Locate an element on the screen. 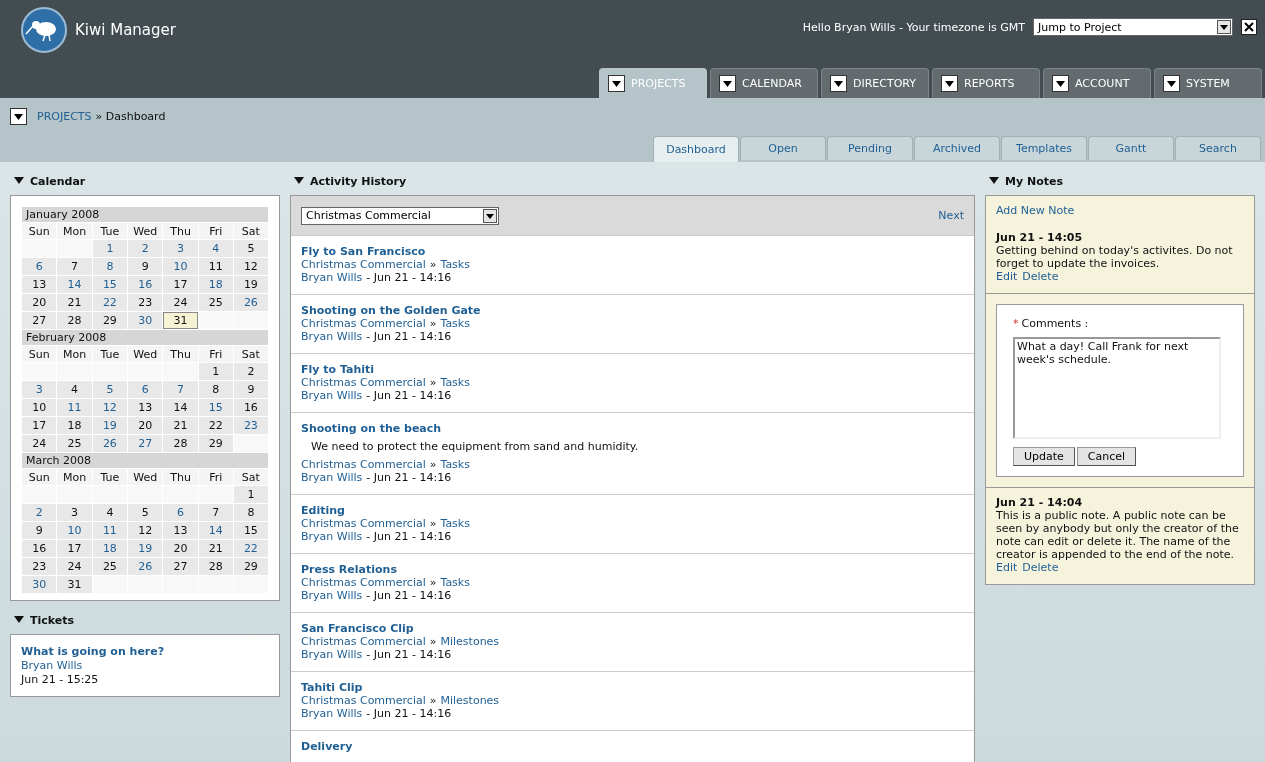  sub-tab: Pending is located at coordinates (870, 148).